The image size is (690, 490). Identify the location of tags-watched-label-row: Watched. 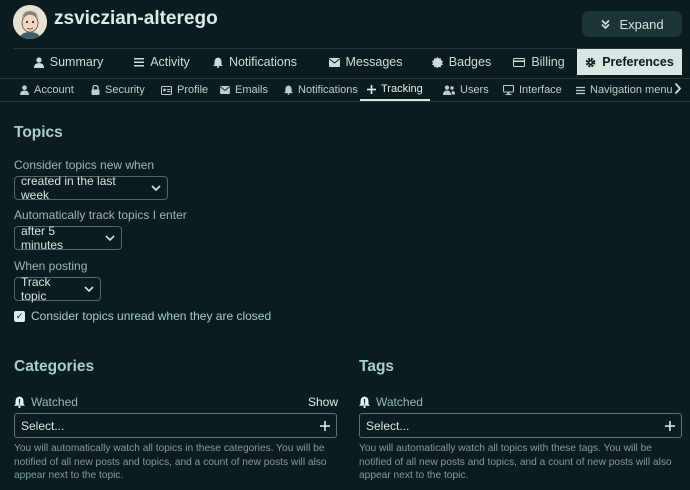
(391, 402).